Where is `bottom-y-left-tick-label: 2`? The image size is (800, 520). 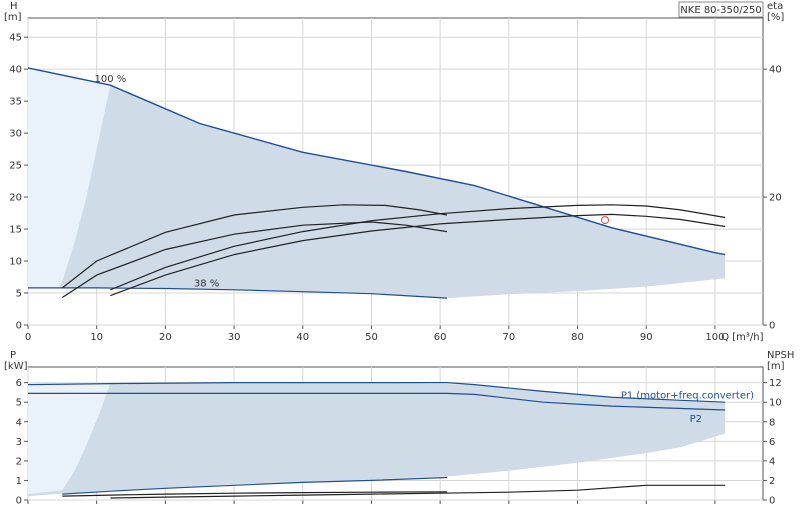 bottom-y-left-tick-label: 2 is located at coordinates (19, 461).